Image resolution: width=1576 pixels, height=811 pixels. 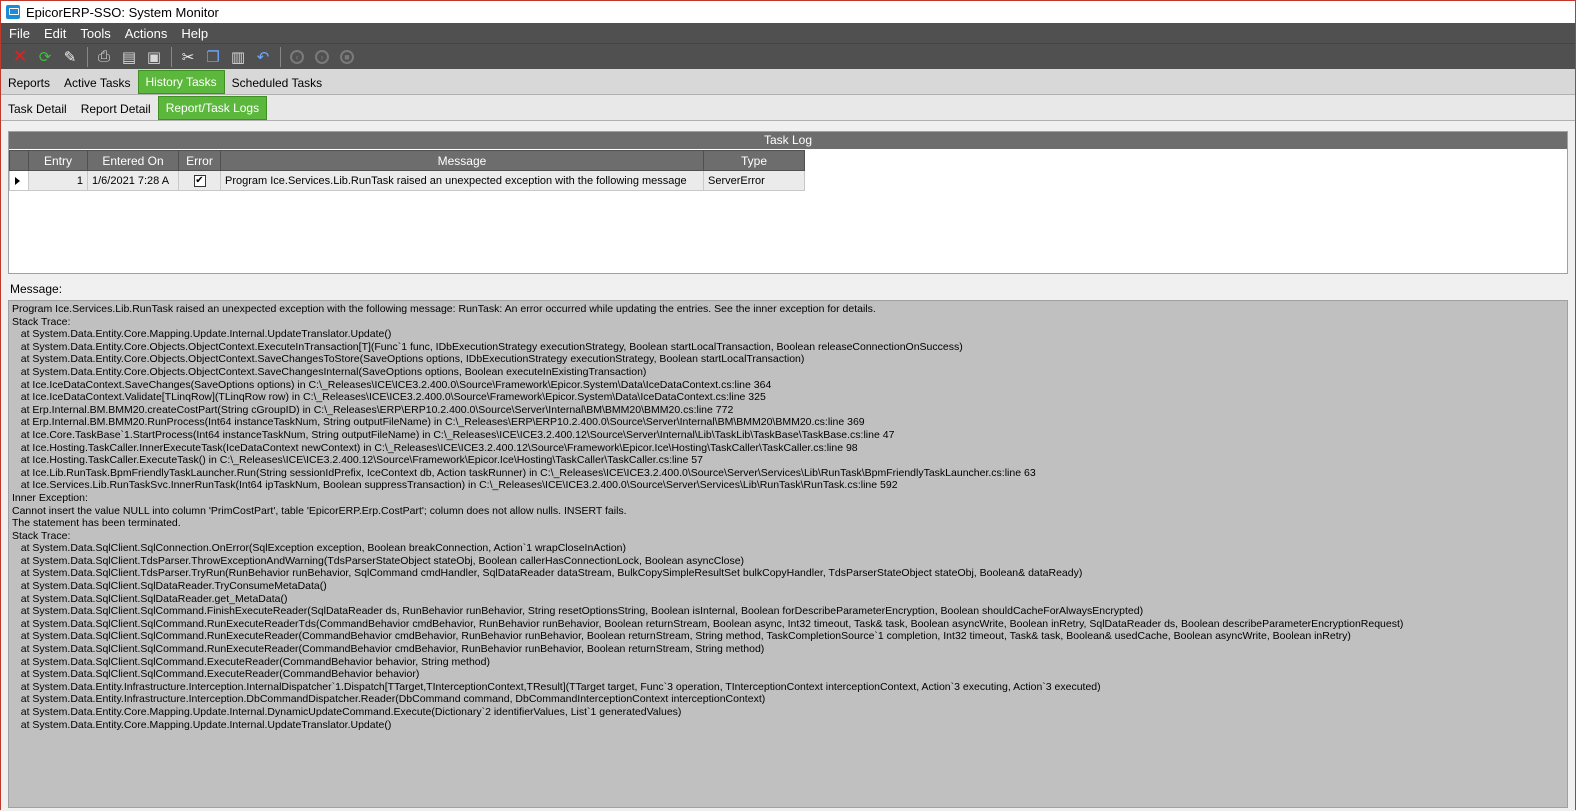 I want to click on message-line: The statement has been terminated., so click(x=96, y=523).